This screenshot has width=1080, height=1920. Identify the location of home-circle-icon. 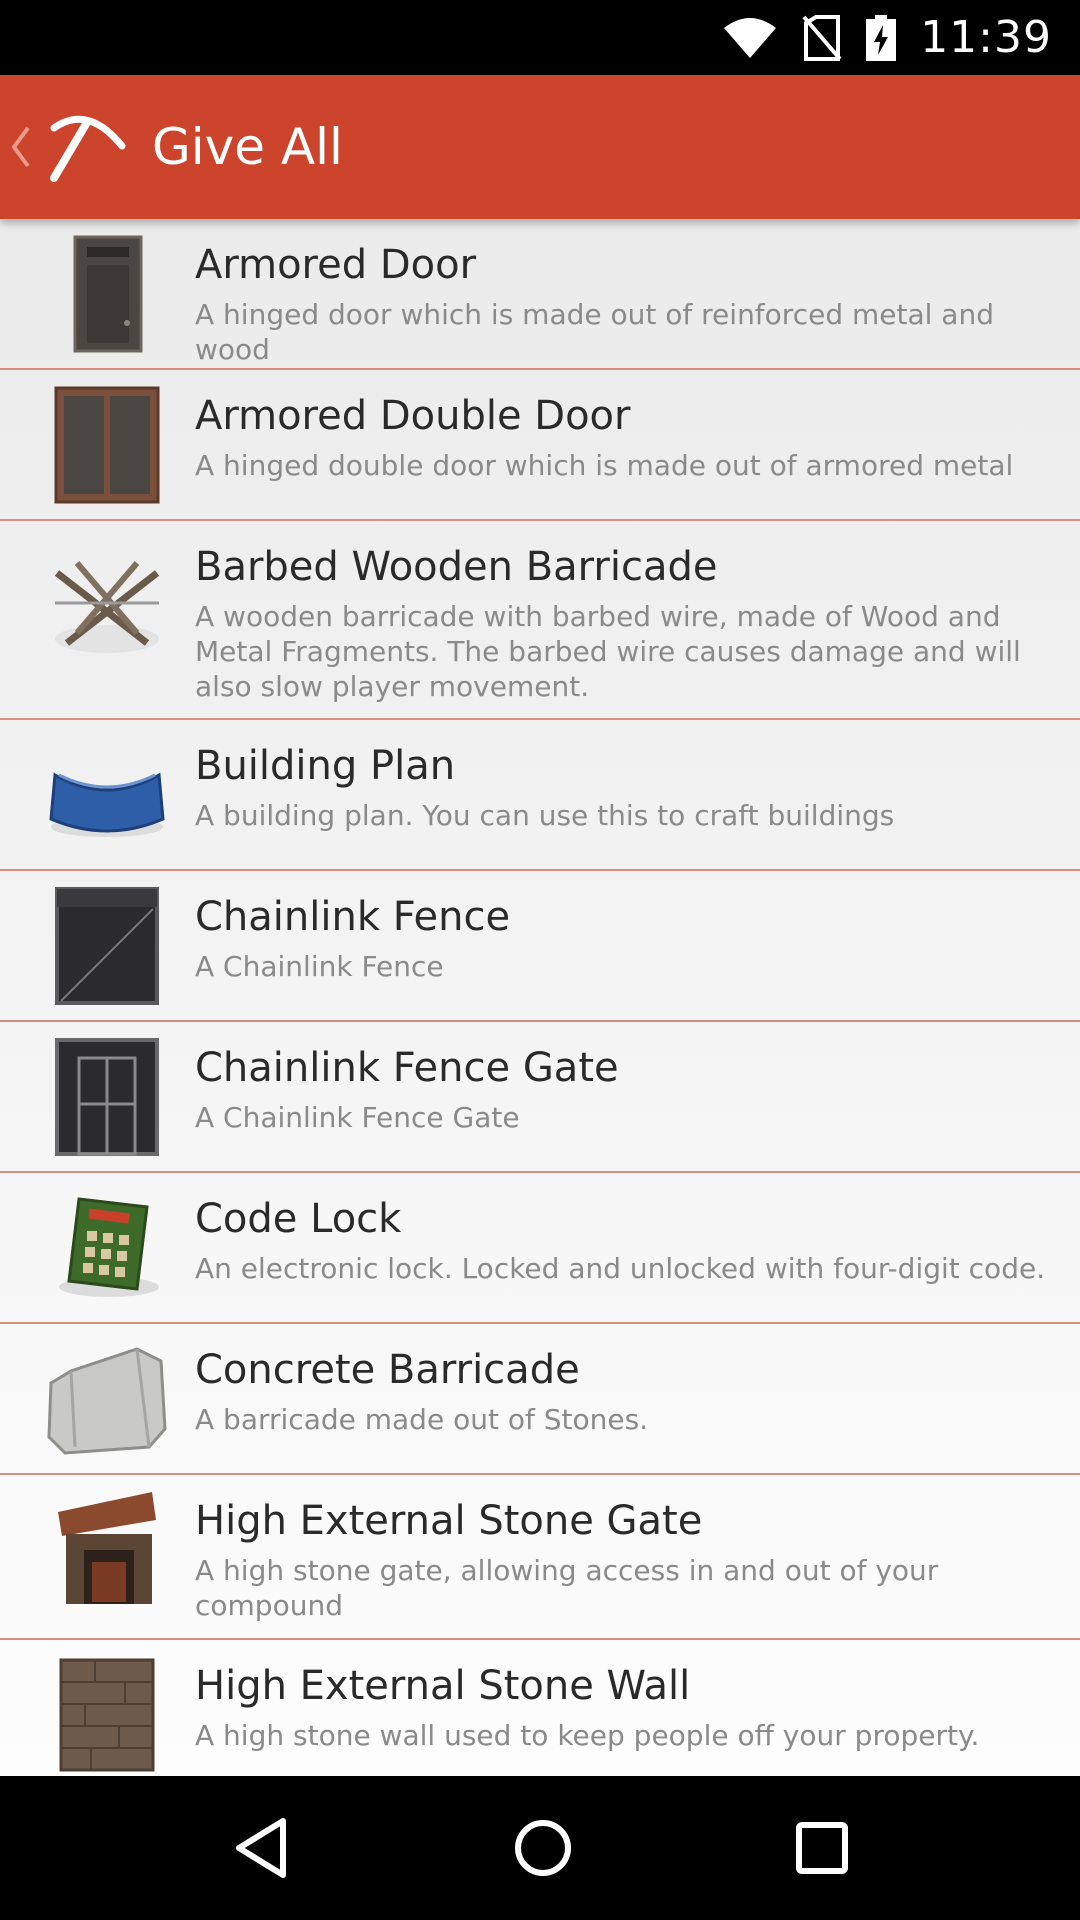
(543, 1848).